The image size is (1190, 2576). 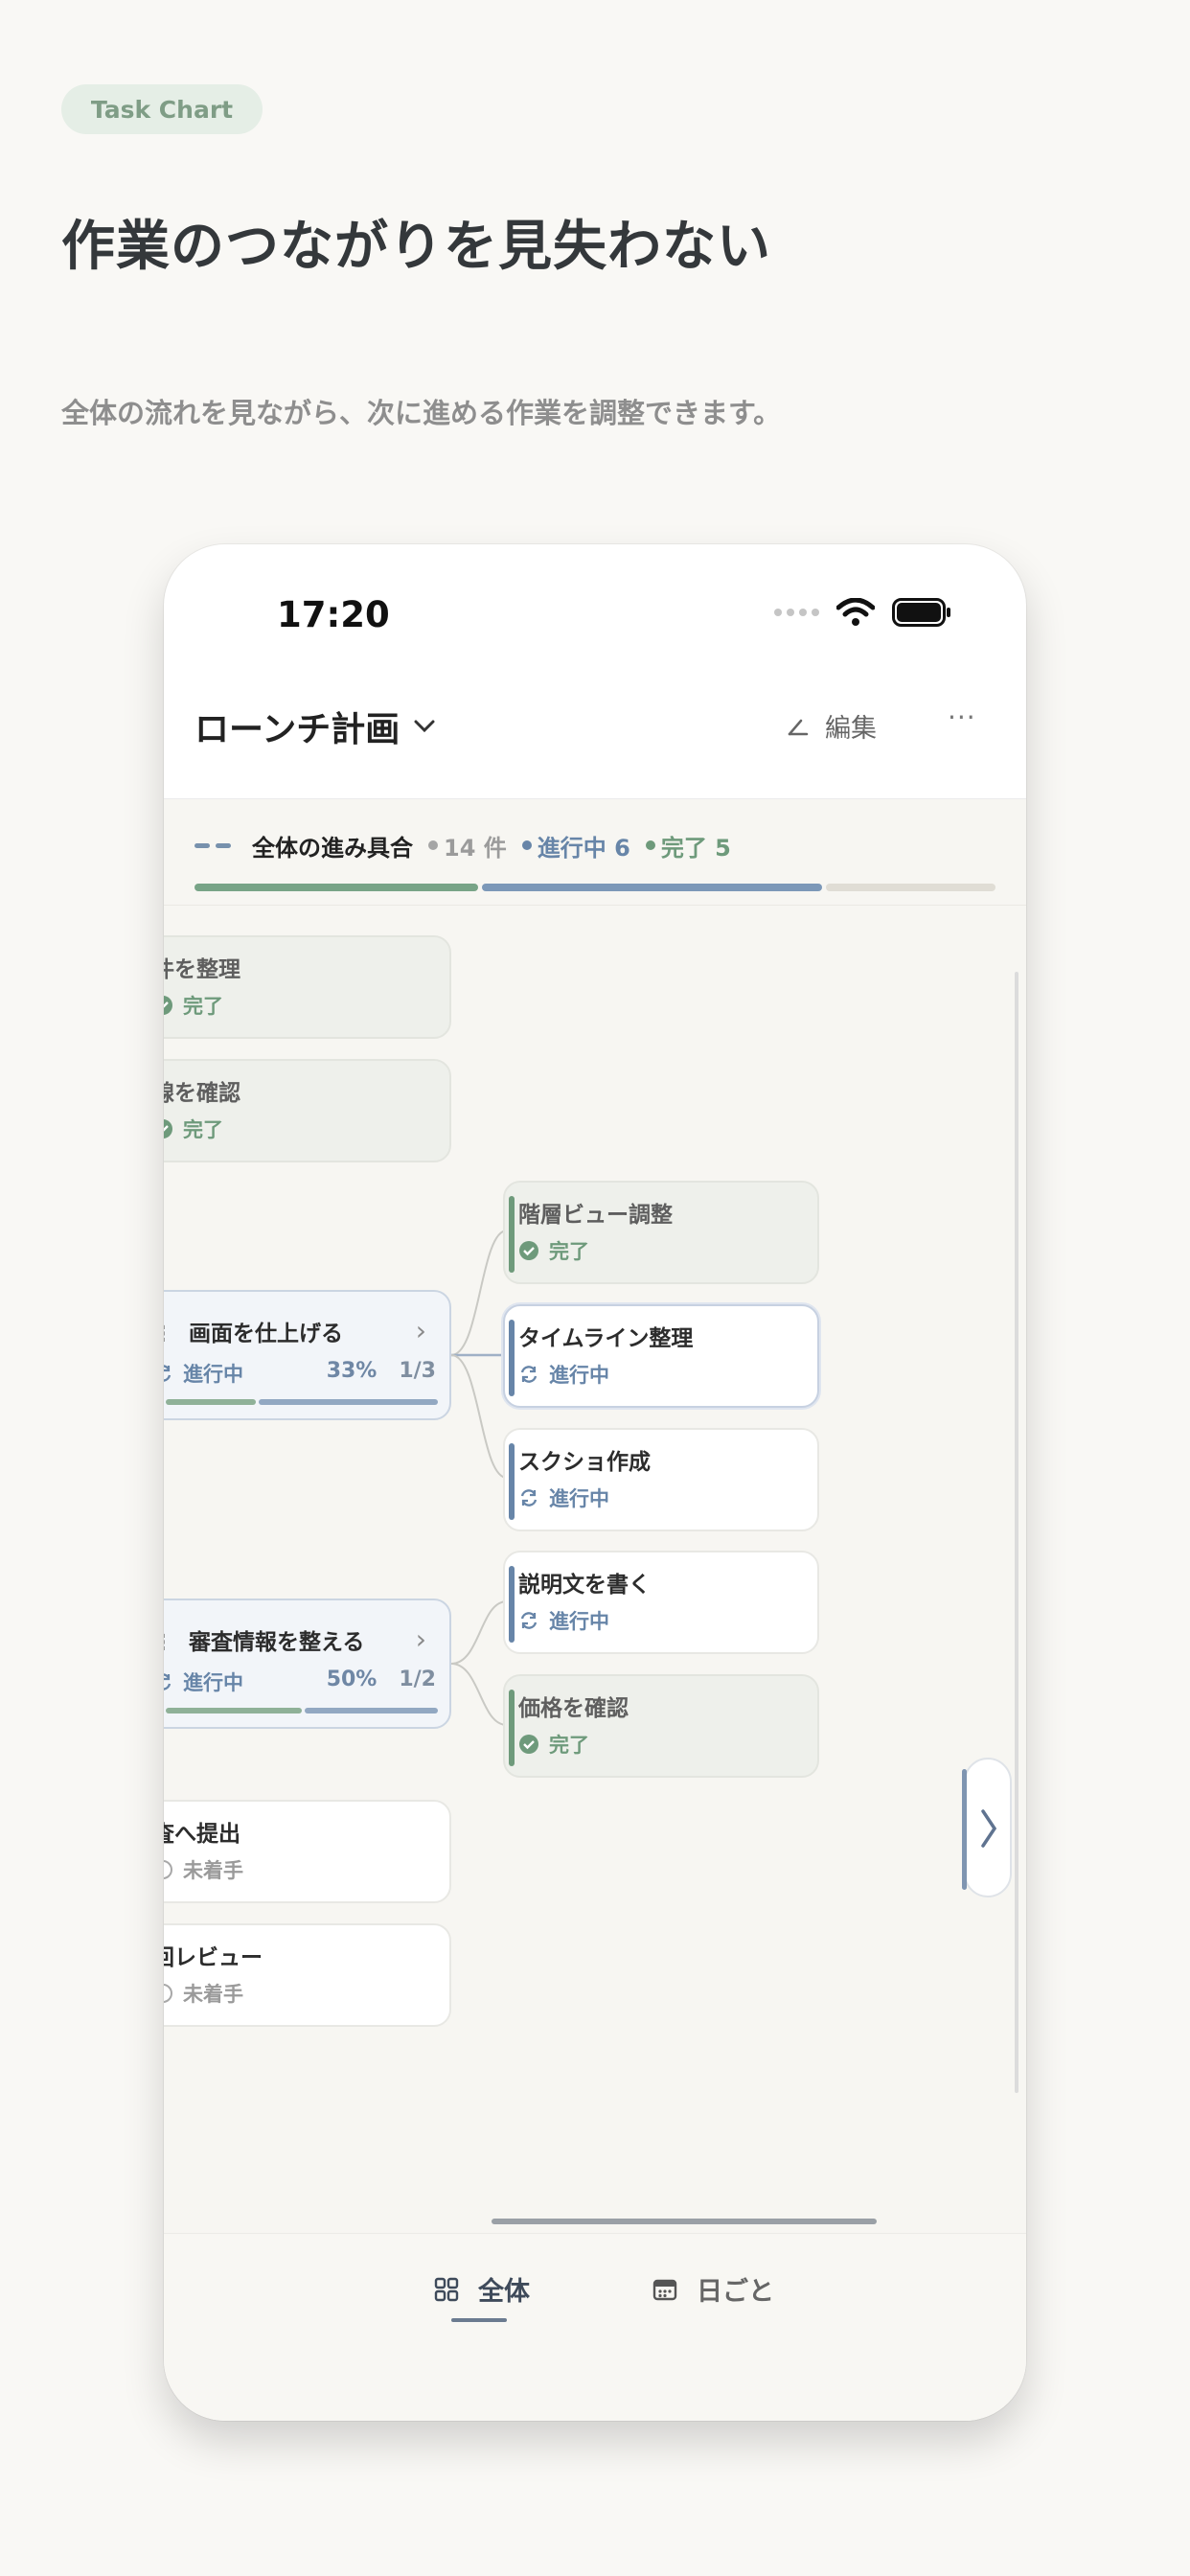 I want to click on active-tab-indicator, so click(x=479, y=2320).